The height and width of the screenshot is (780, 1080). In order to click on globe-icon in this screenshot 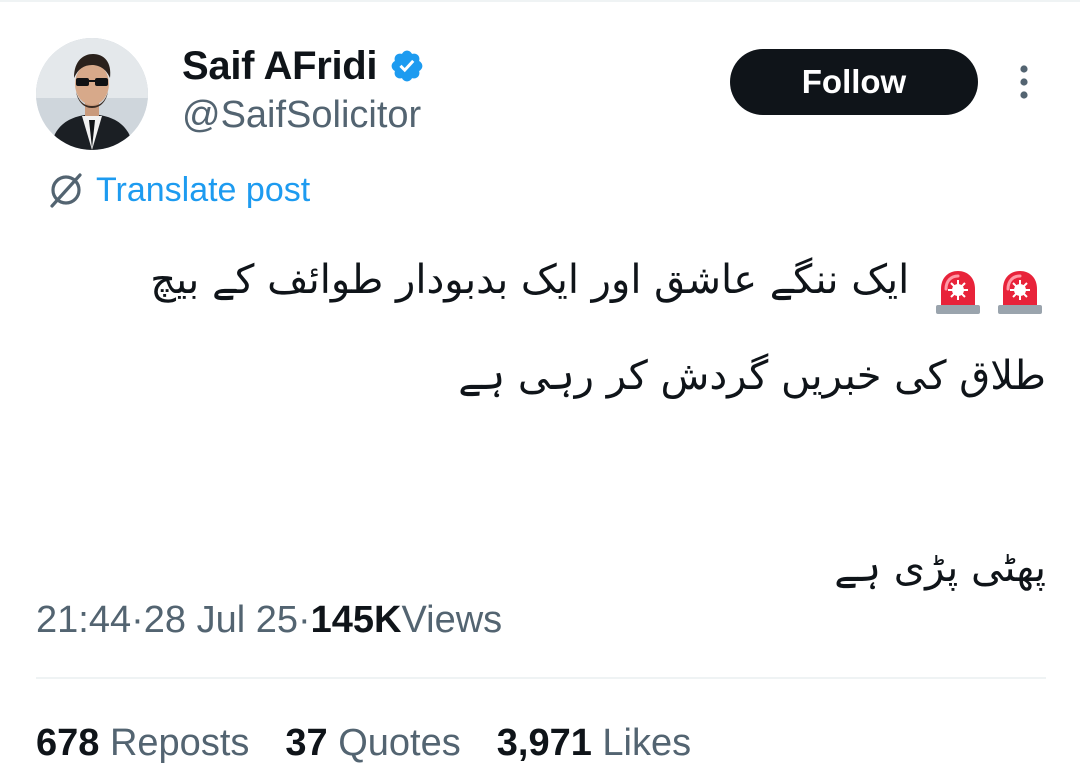, I will do `click(65, 190)`.